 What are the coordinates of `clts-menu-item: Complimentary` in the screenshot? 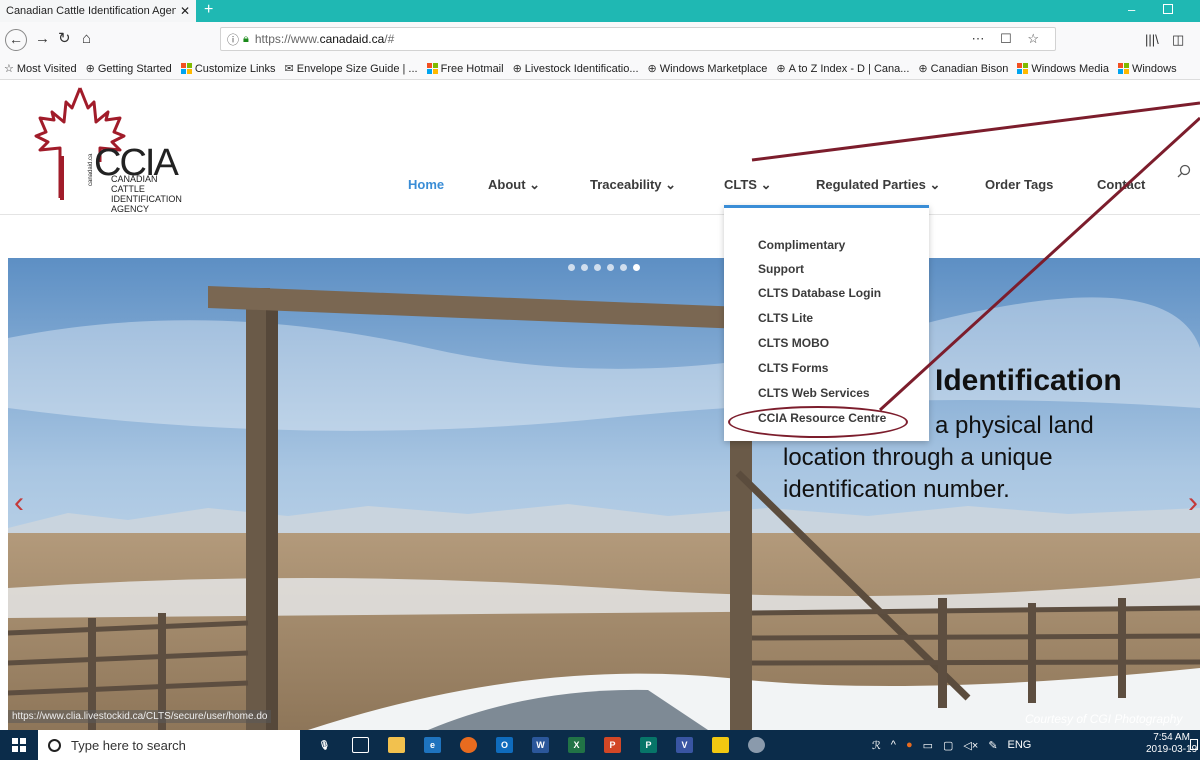 It's located at (801, 245).